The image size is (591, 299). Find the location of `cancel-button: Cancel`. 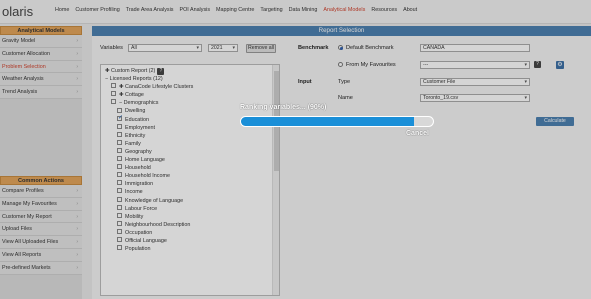

cancel-button: Cancel is located at coordinates (417, 133).